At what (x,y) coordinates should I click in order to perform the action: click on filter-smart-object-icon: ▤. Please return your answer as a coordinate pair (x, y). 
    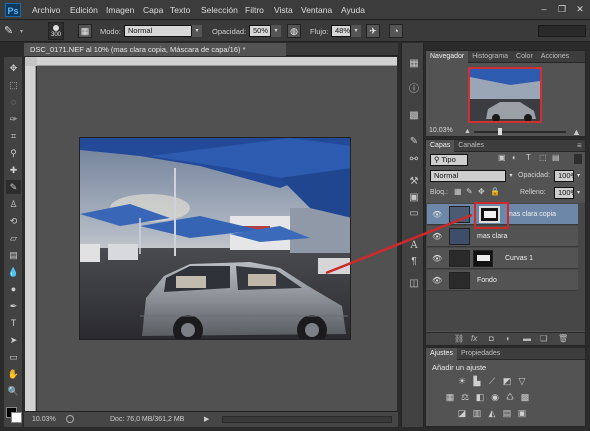
    Looking at the image, I should click on (556, 157).